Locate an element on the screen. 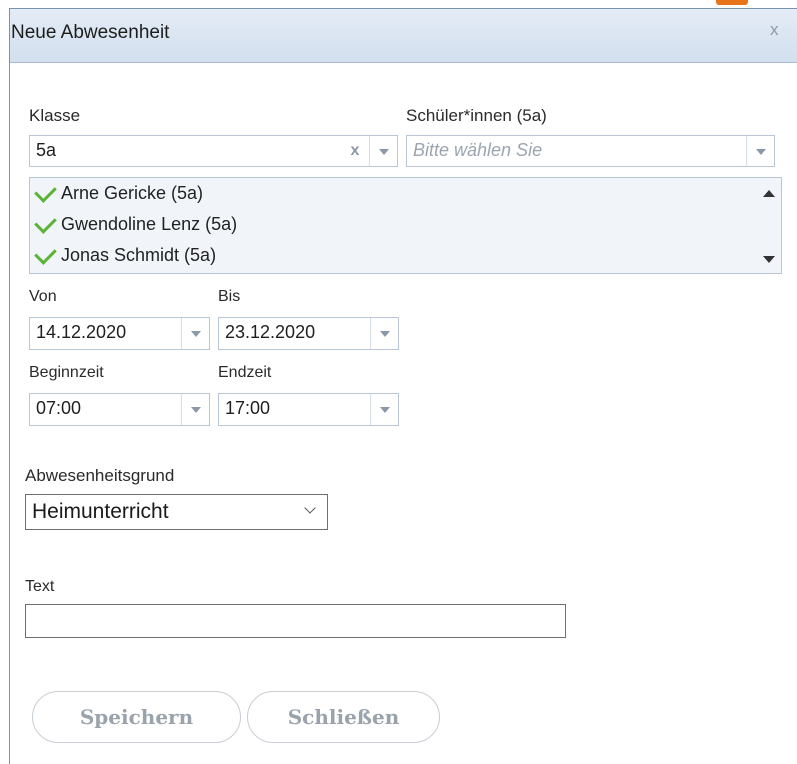 This screenshot has width=797, height=764. endzeit-value: 17:00 is located at coordinates (248, 408).